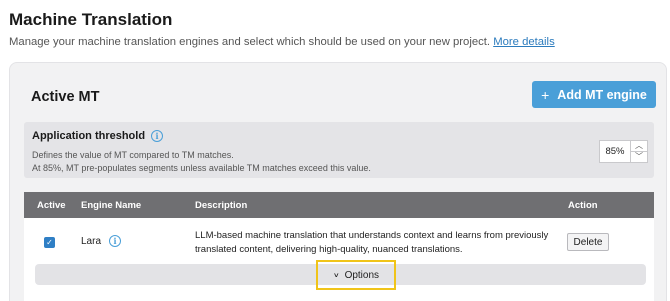 Image resolution: width=670 pixels, height=301 pixels. What do you see at coordinates (157, 136) in the screenshot?
I see `info-icon: i` at bounding box center [157, 136].